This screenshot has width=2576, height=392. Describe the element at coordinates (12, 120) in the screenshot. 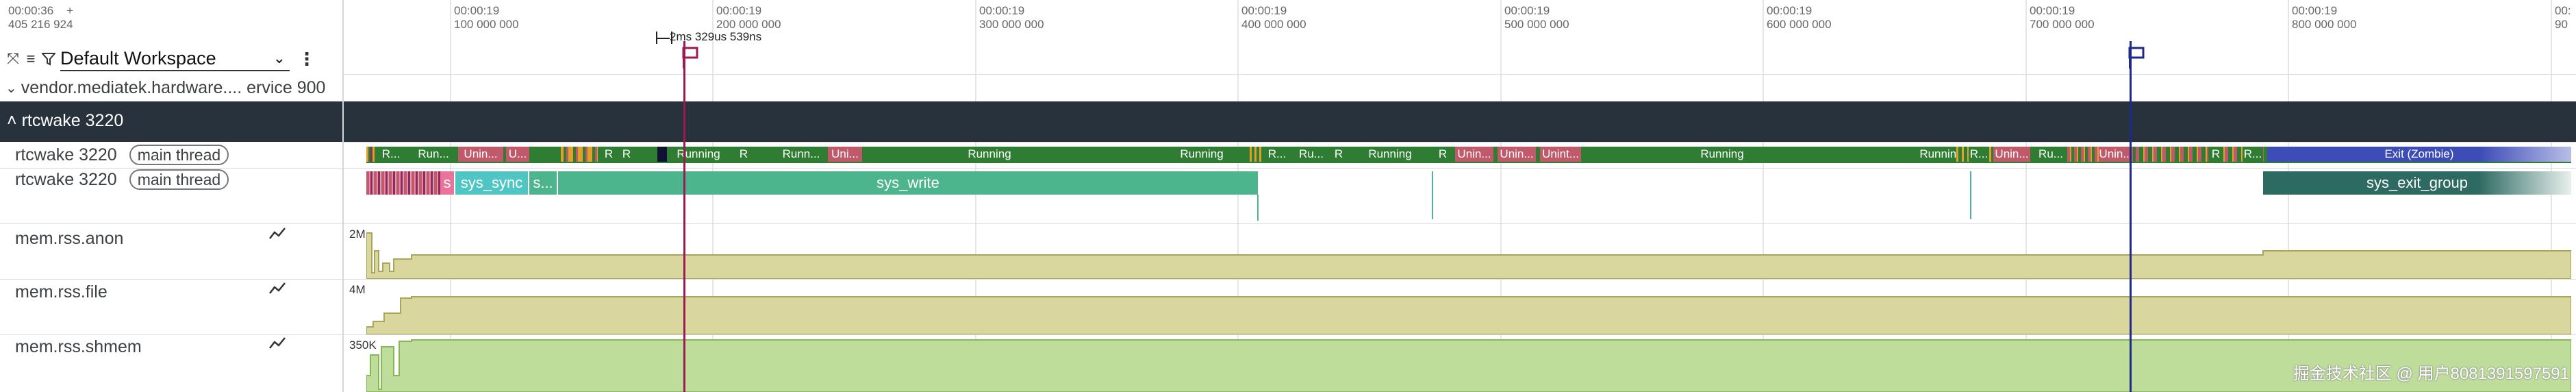

I see `chevron-up-icon: ˄` at that location.